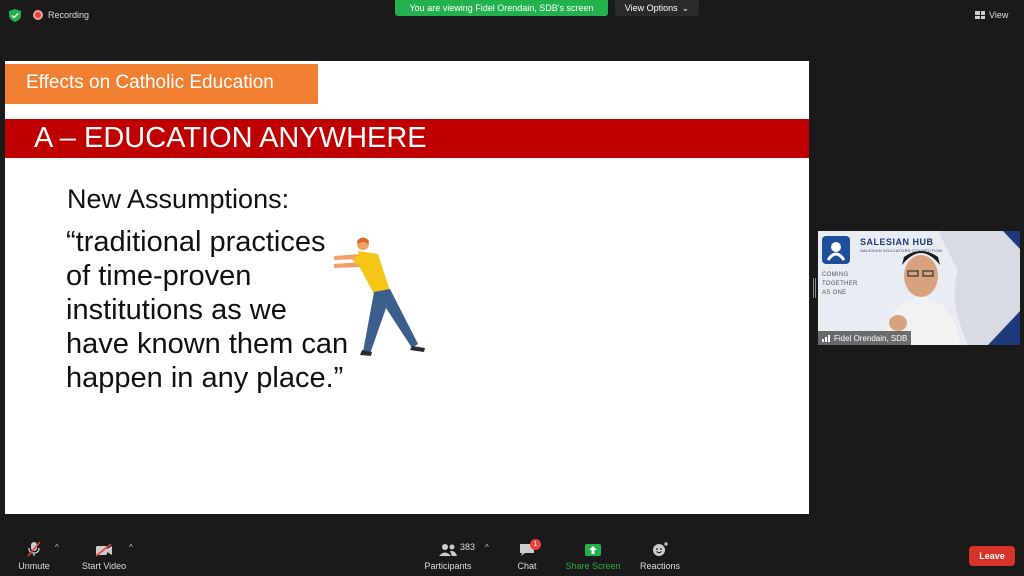  What do you see at coordinates (836, 250) in the screenshot?
I see `salesian-hub-logo` at bounding box center [836, 250].